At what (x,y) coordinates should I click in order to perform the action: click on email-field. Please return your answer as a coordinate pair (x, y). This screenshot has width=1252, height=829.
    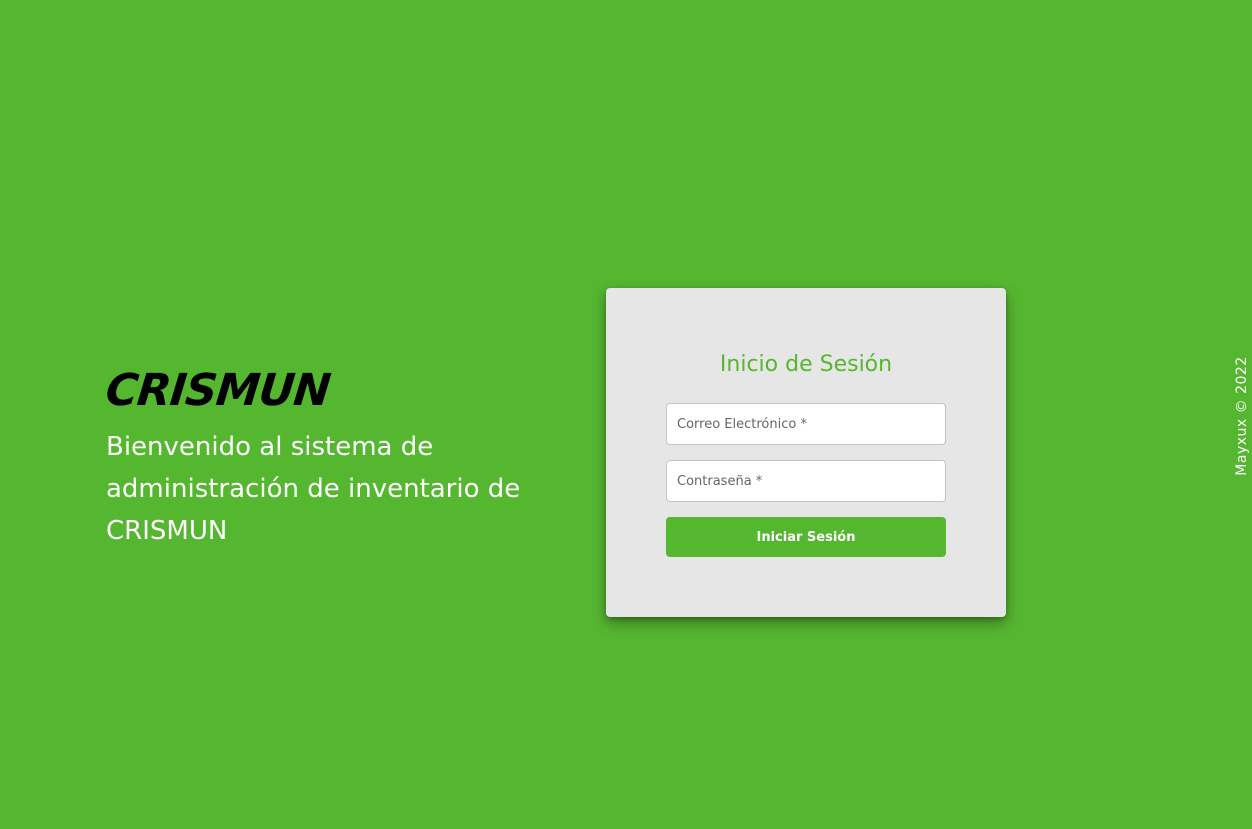
    Looking at the image, I should click on (806, 424).